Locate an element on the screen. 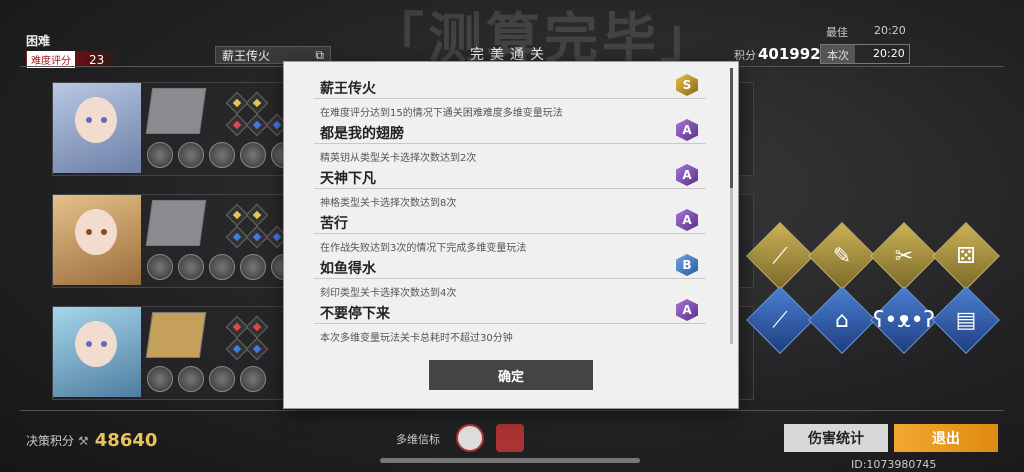  teddy-bear-icon: ʕ•ᴥ•ʔ is located at coordinates (904, 320).